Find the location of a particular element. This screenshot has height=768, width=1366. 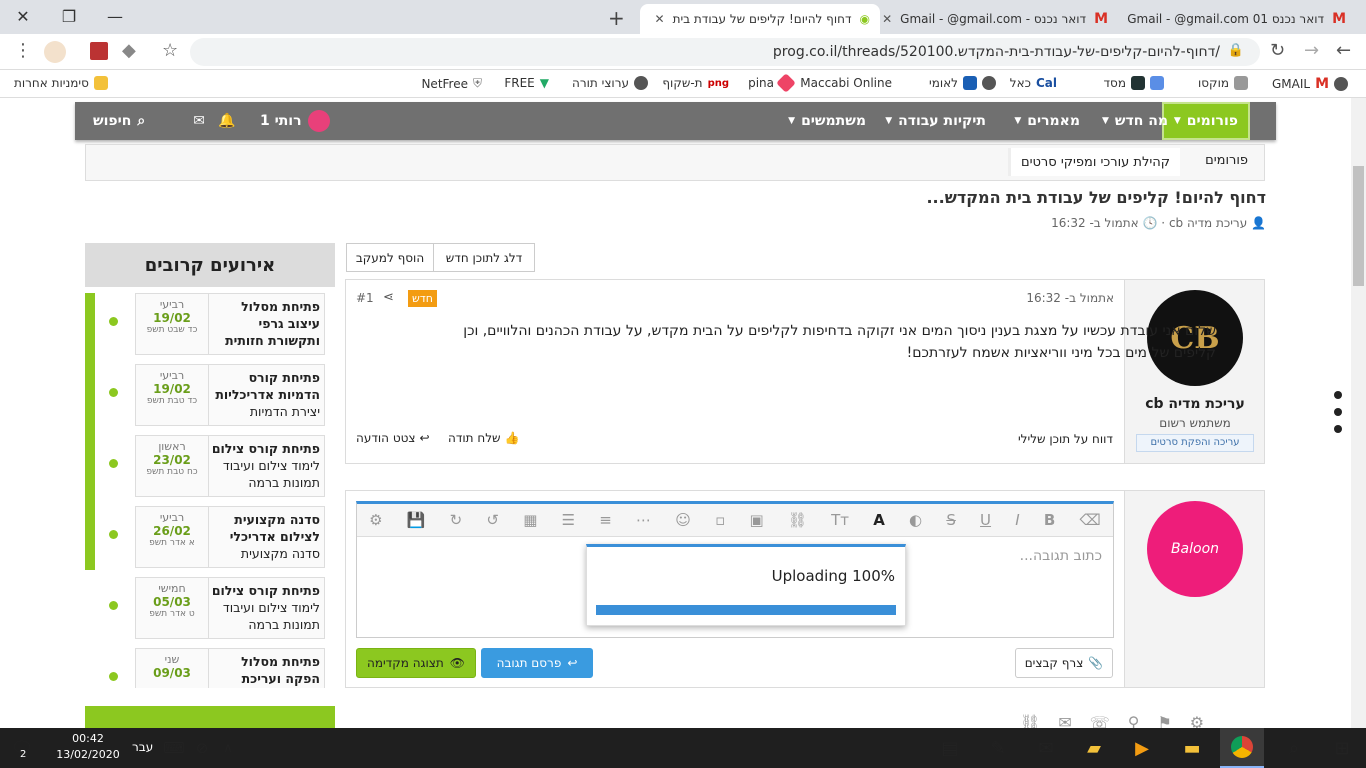

post-time: אתמול ב- 16:32 is located at coordinates (1070, 298).